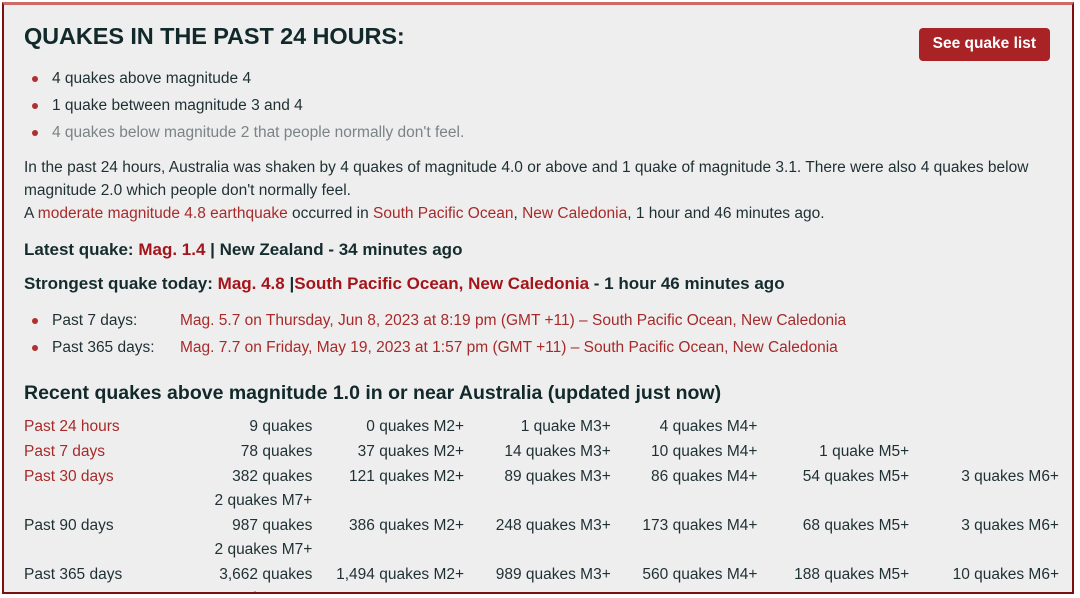 The height and width of the screenshot is (598, 1080). Describe the element at coordinates (704, 476) in the screenshot. I see `cell-m4: 86 quakes M4+` at that location.